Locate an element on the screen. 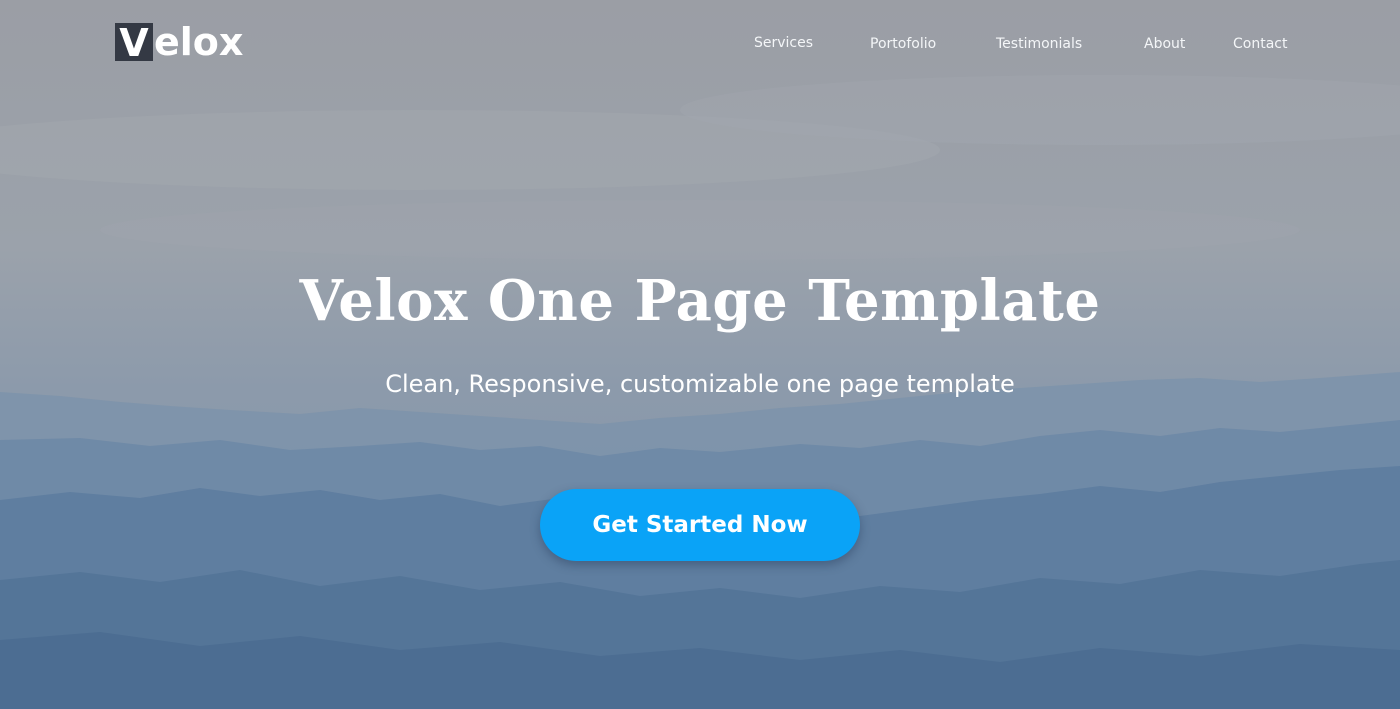 The height and width of the screenshot is (709, 1400). nav-item-contact: Contact is located at coordinates (1260, 44).